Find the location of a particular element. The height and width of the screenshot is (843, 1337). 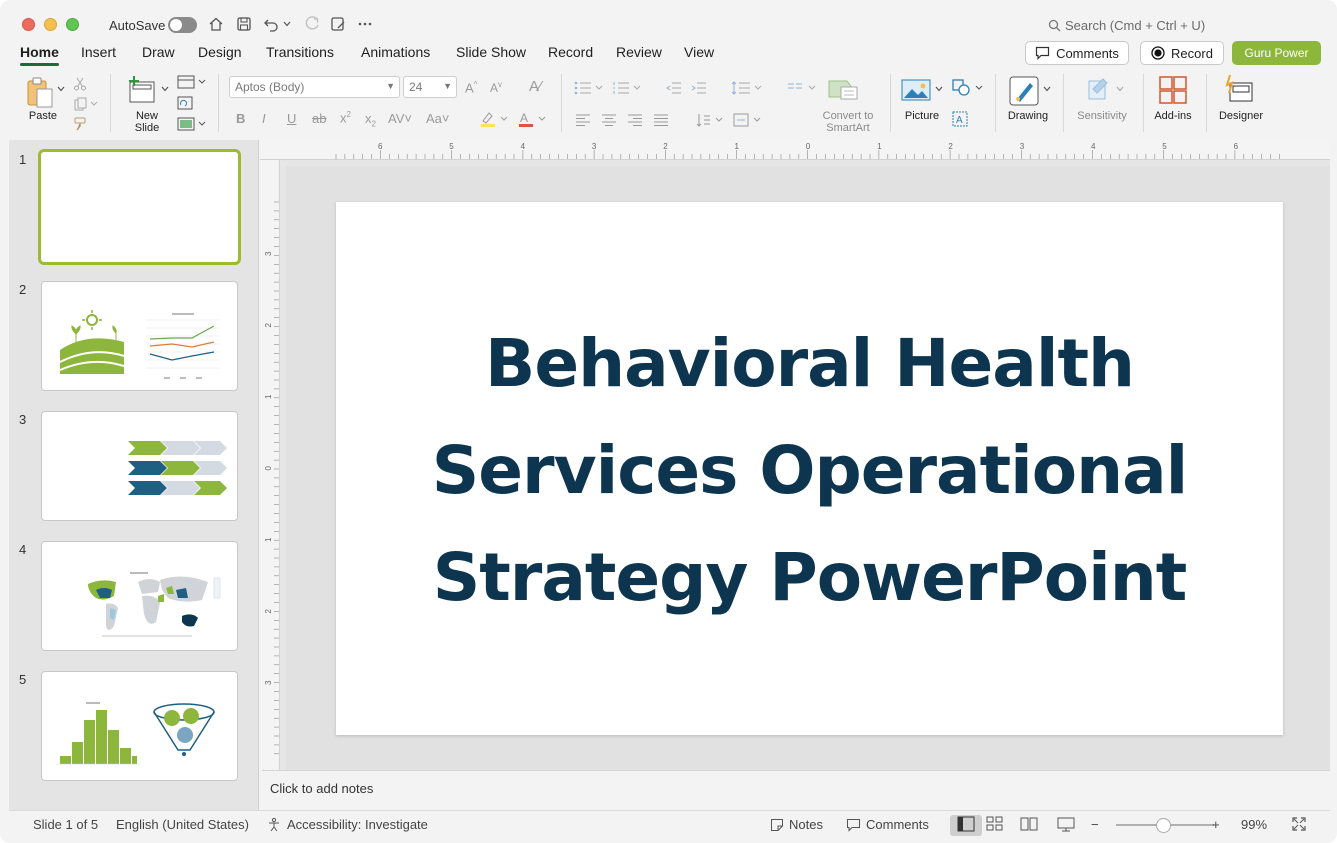

layout-icon is located at coordinates (192, 82).